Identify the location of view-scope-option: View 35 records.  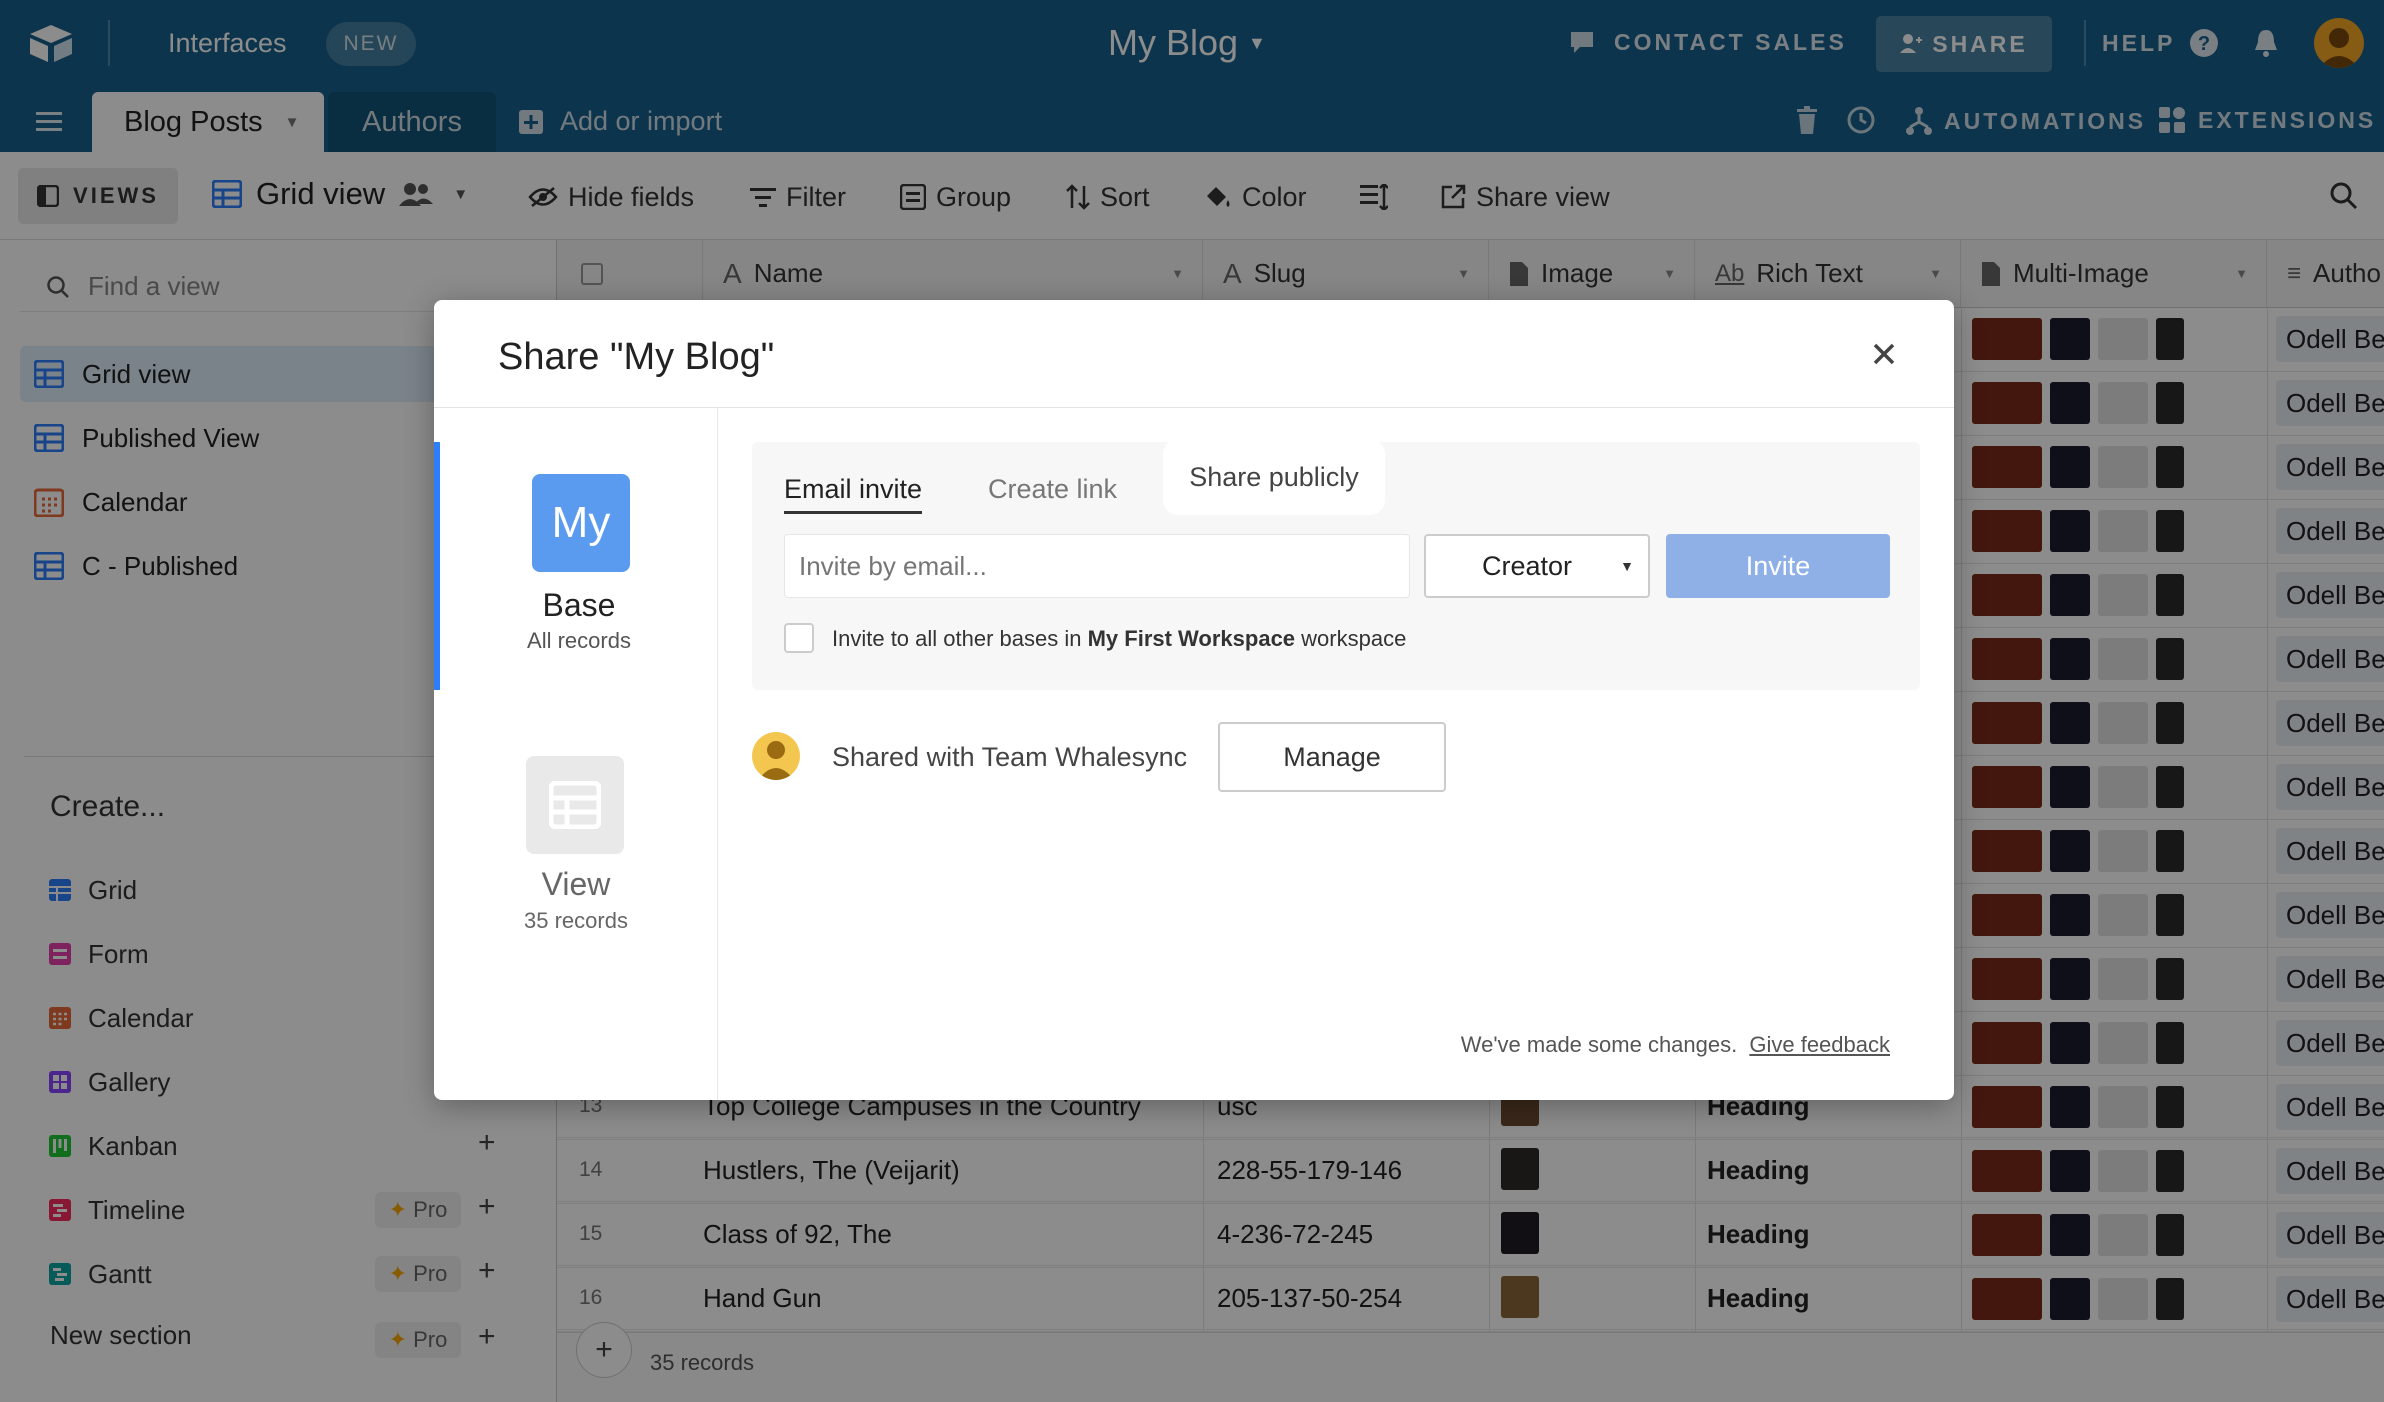
(576, 840).